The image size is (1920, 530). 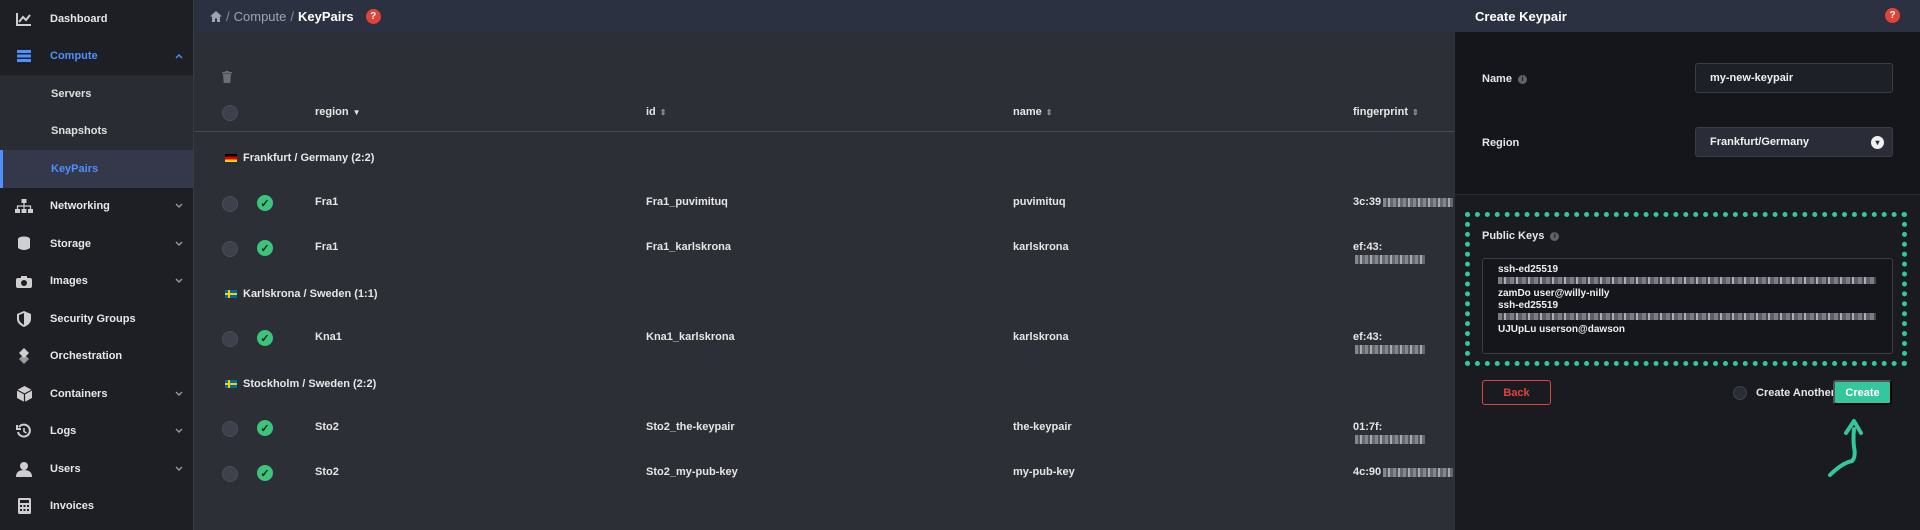 I want to click on name-label-text: Name, so click(x=1497, y=79).